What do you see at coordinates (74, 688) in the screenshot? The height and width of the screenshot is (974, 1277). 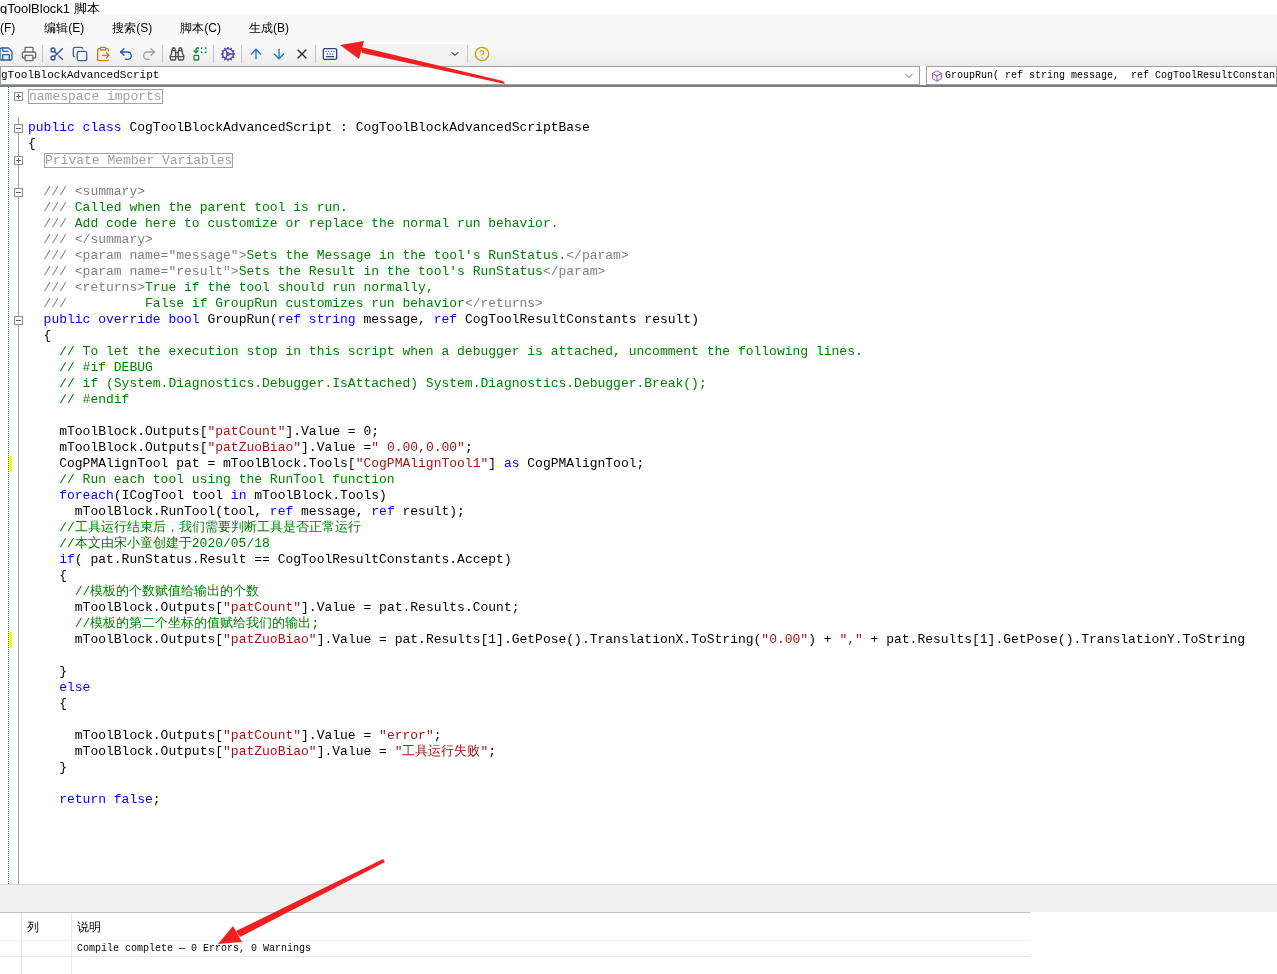 I see `code-line: else` at bounding box center [74, 688].